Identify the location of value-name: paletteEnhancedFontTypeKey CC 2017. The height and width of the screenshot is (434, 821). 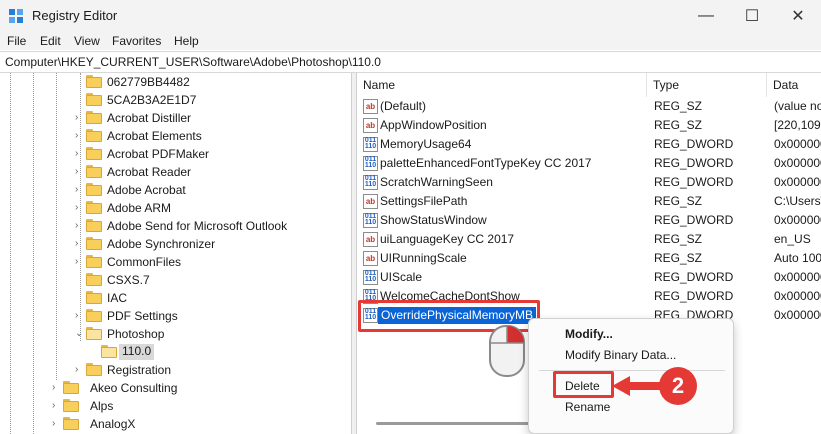
(486, 163).